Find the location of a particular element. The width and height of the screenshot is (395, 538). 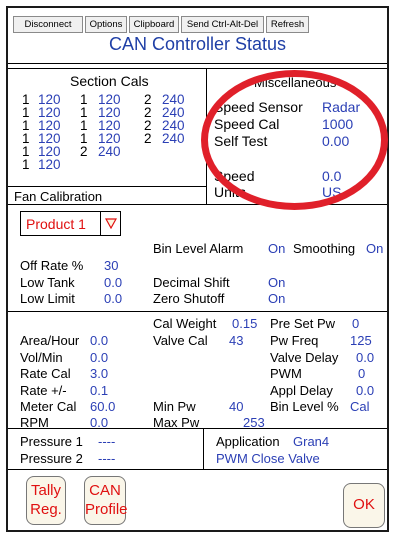

meter-cal-value: 60.0 is located at coordinates (102, 406).